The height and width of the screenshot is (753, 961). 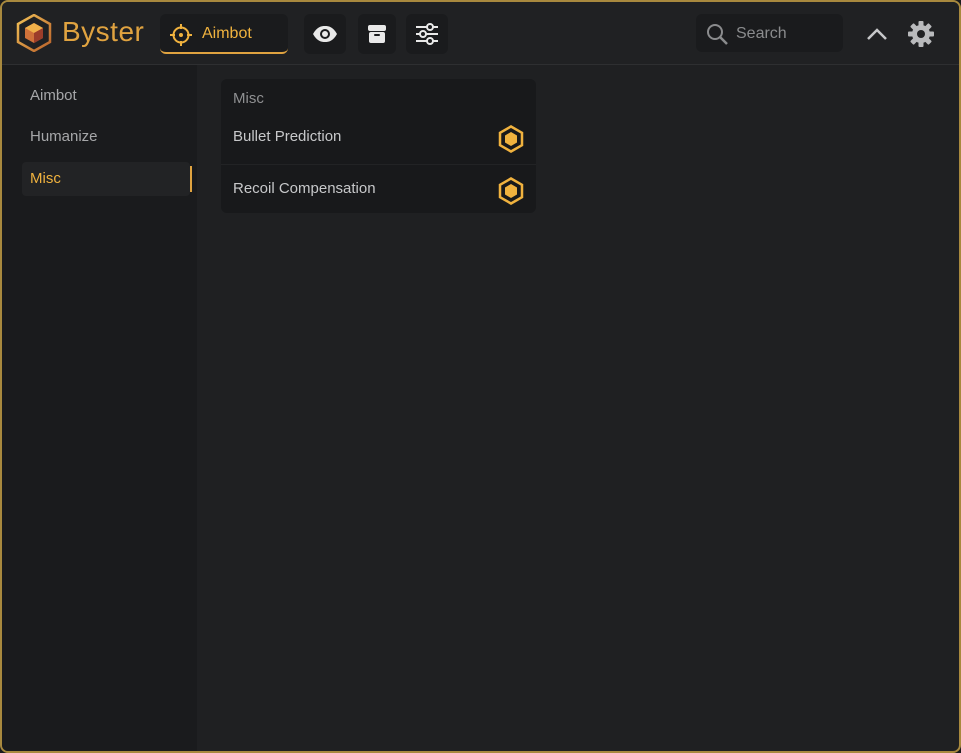 I want to click on tab-aimbot: Aimbot, so click(x=224, y=34).